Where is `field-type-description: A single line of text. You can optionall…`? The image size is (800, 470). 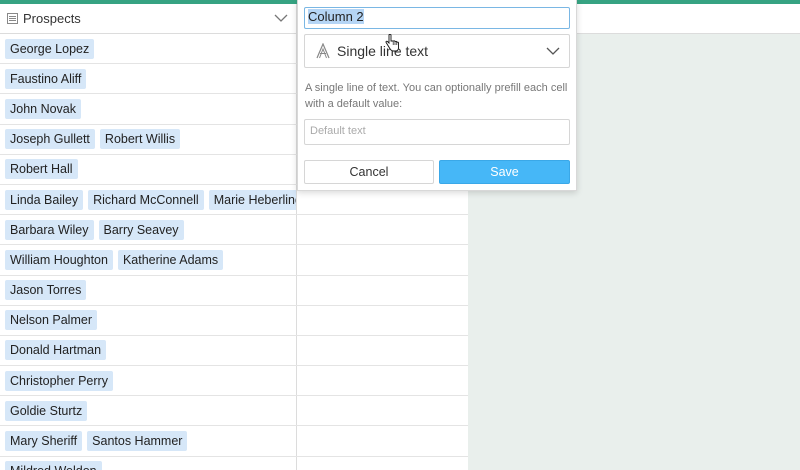
field-type-description: A single line of text. You can optionall… is located at coordinates (436, 96).